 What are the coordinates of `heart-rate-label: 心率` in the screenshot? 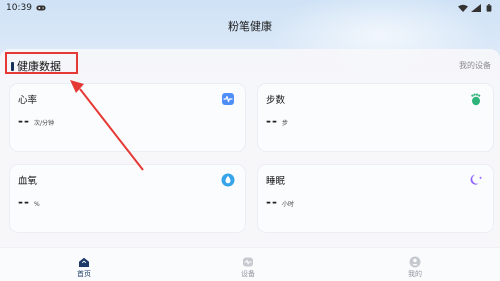 It's located at (28, 100).